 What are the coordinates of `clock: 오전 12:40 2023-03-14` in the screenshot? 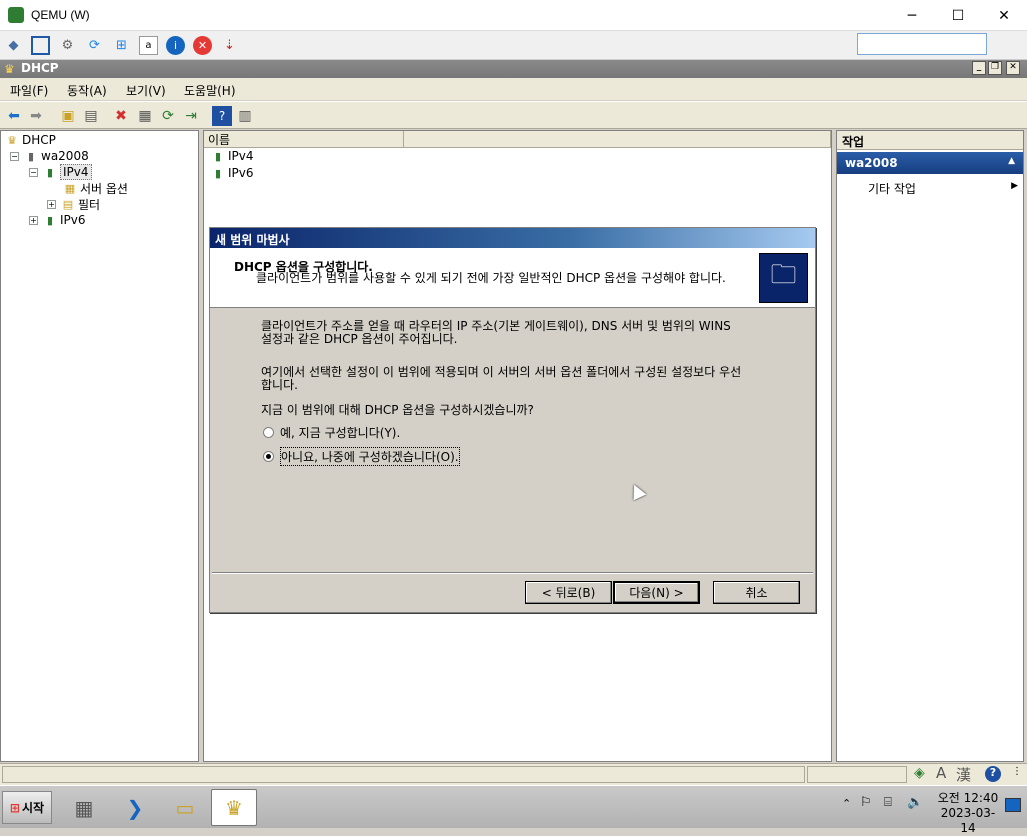 It's located at (968, 813).